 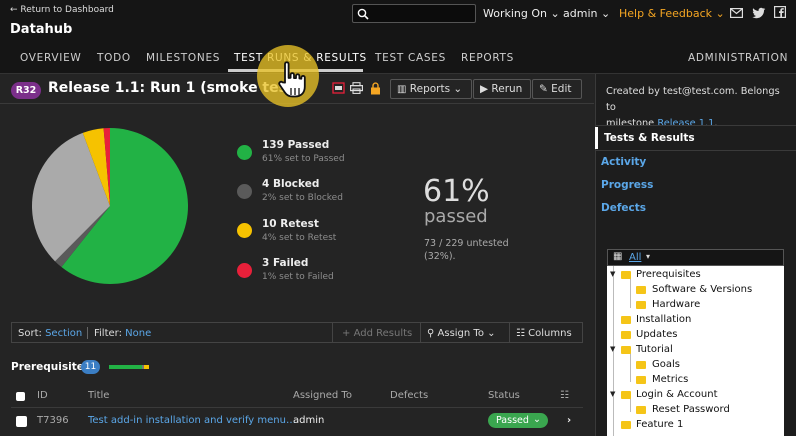 What do you see at coordinates (596, 138) in the screenshot?
I see `active-nav-indicator` at bounding box center [596, 138].